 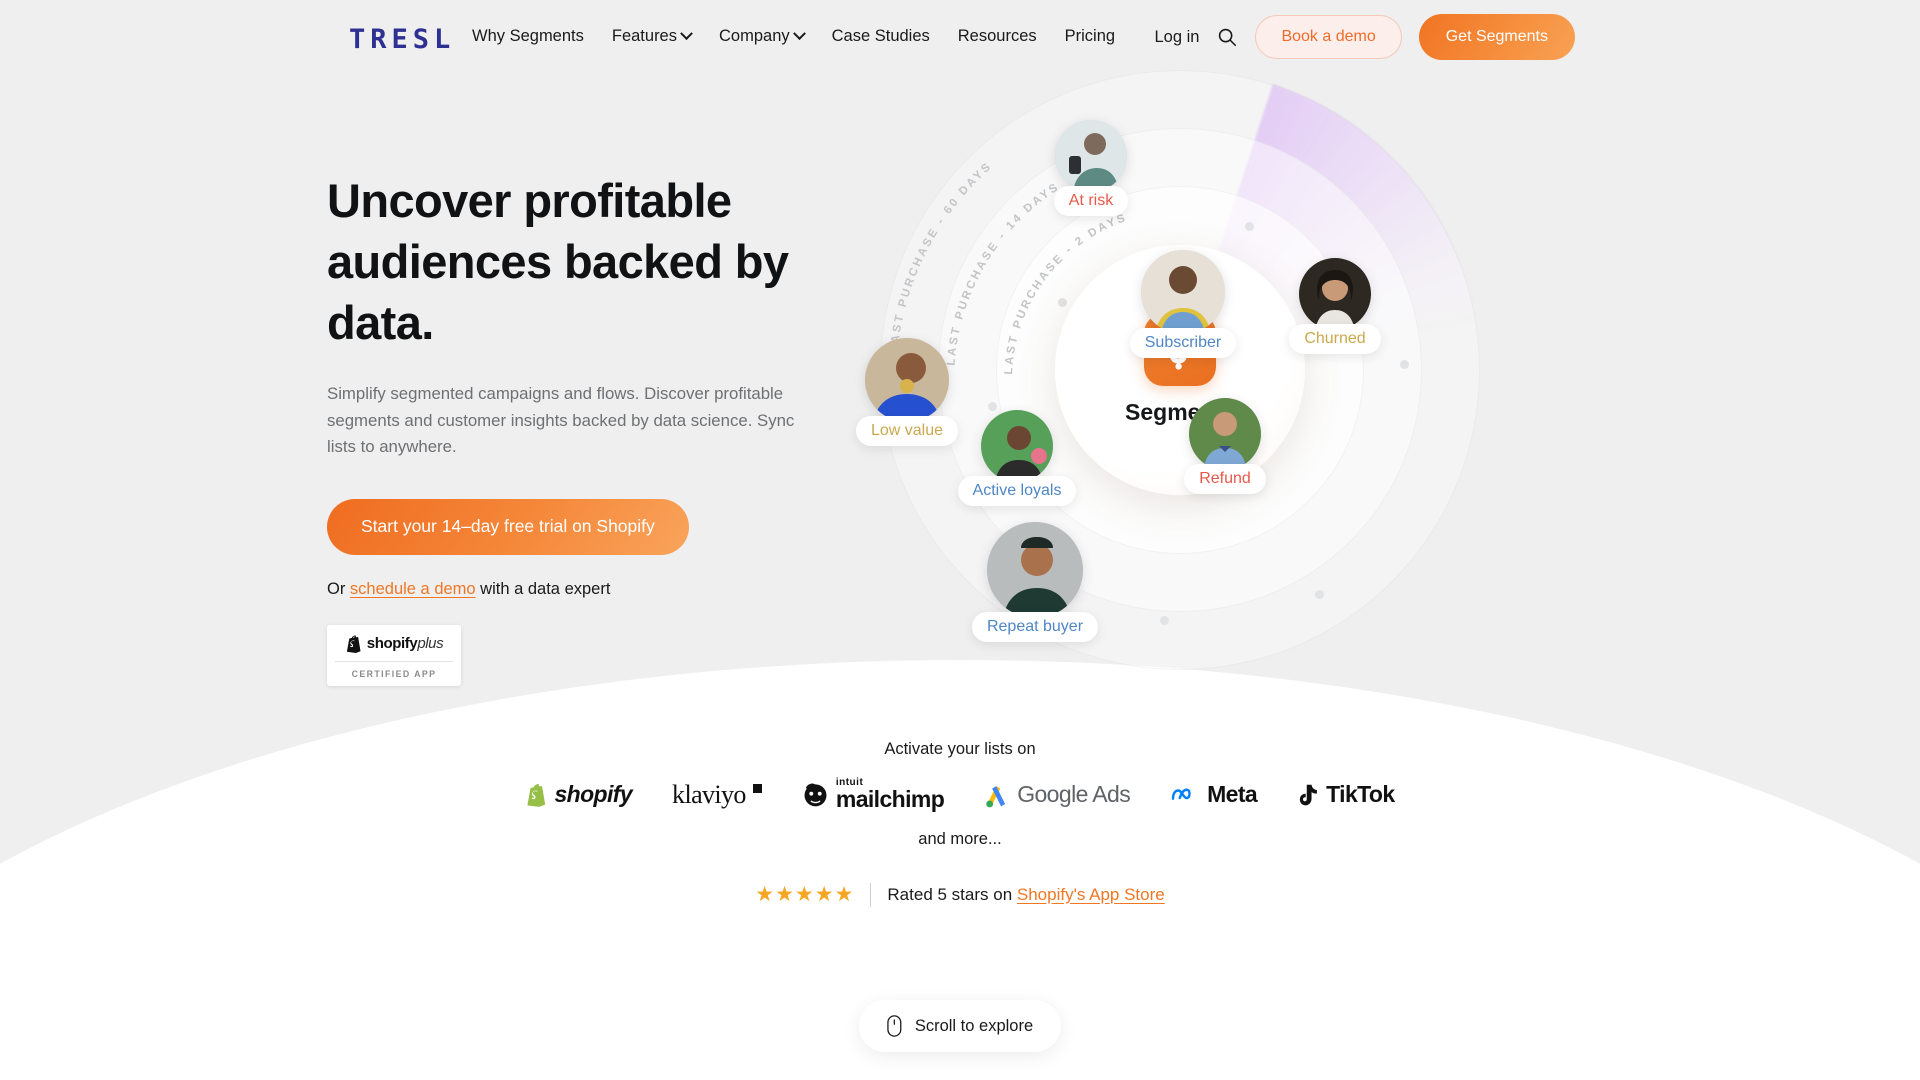 What do you see at coordinates (1360, 794) in the screenshot?
I see `partner-name: TikTok` at bounding box center [1360, 794].